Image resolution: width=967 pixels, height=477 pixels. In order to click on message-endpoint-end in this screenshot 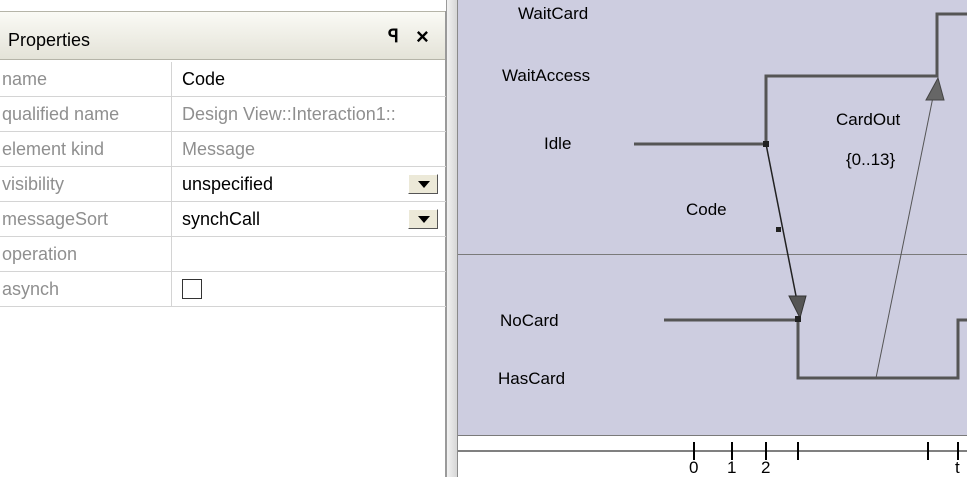, I will do `click(798, 319)`.